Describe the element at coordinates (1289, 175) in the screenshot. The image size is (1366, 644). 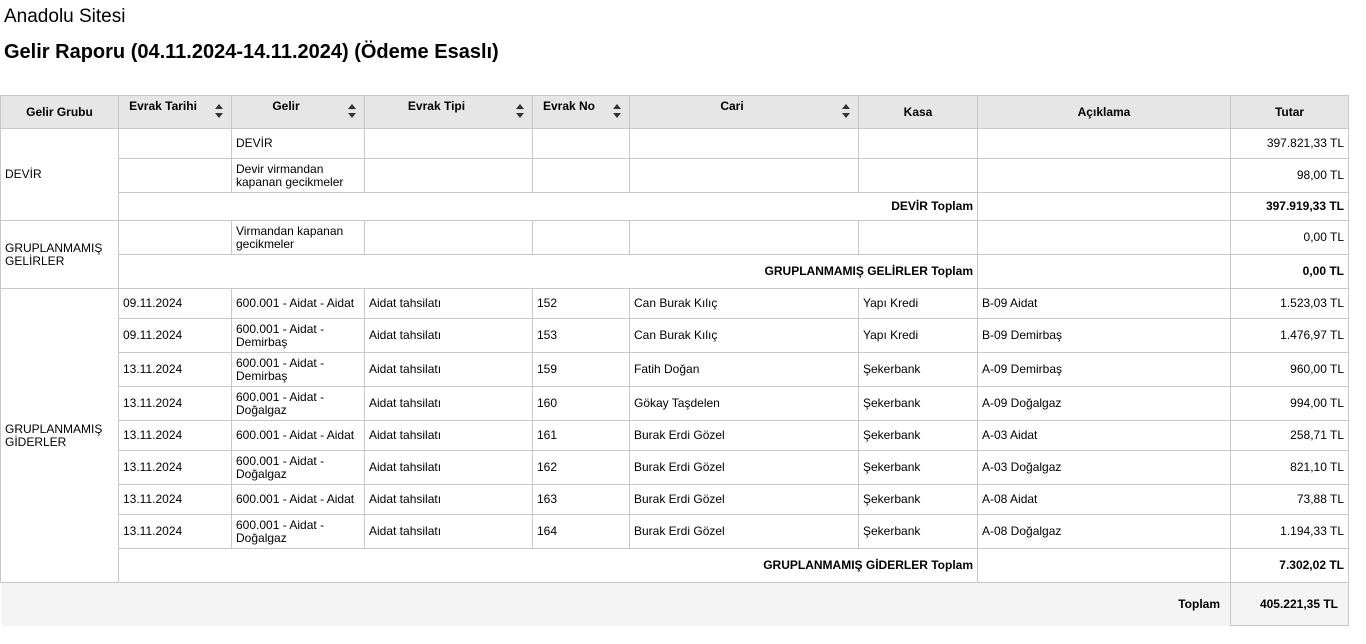
I see `tutar-cell: 98,00 TL` at that location.